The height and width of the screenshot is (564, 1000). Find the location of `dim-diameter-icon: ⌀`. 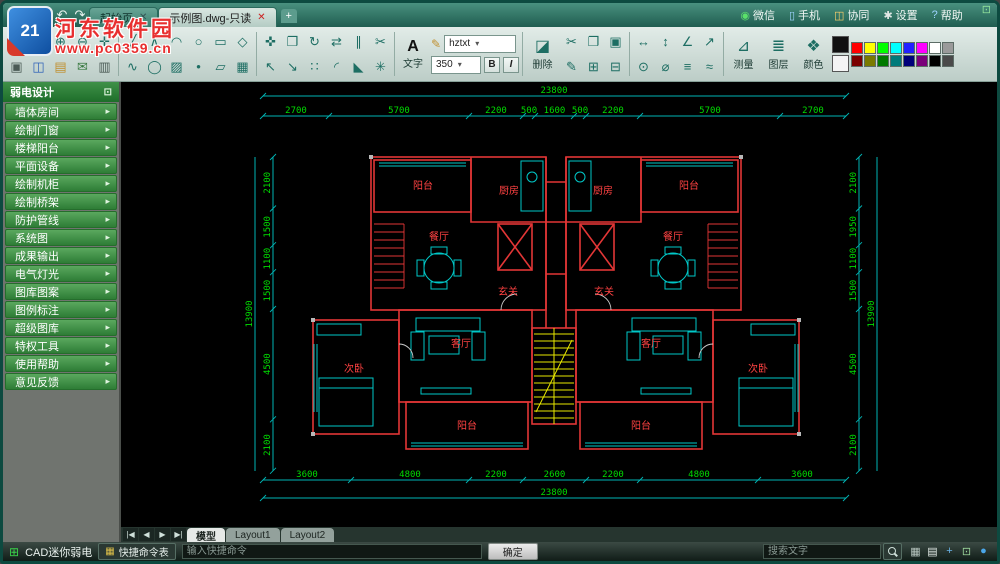

dim-diameter-icon: ⌀ is located at coordinates (665, 67).